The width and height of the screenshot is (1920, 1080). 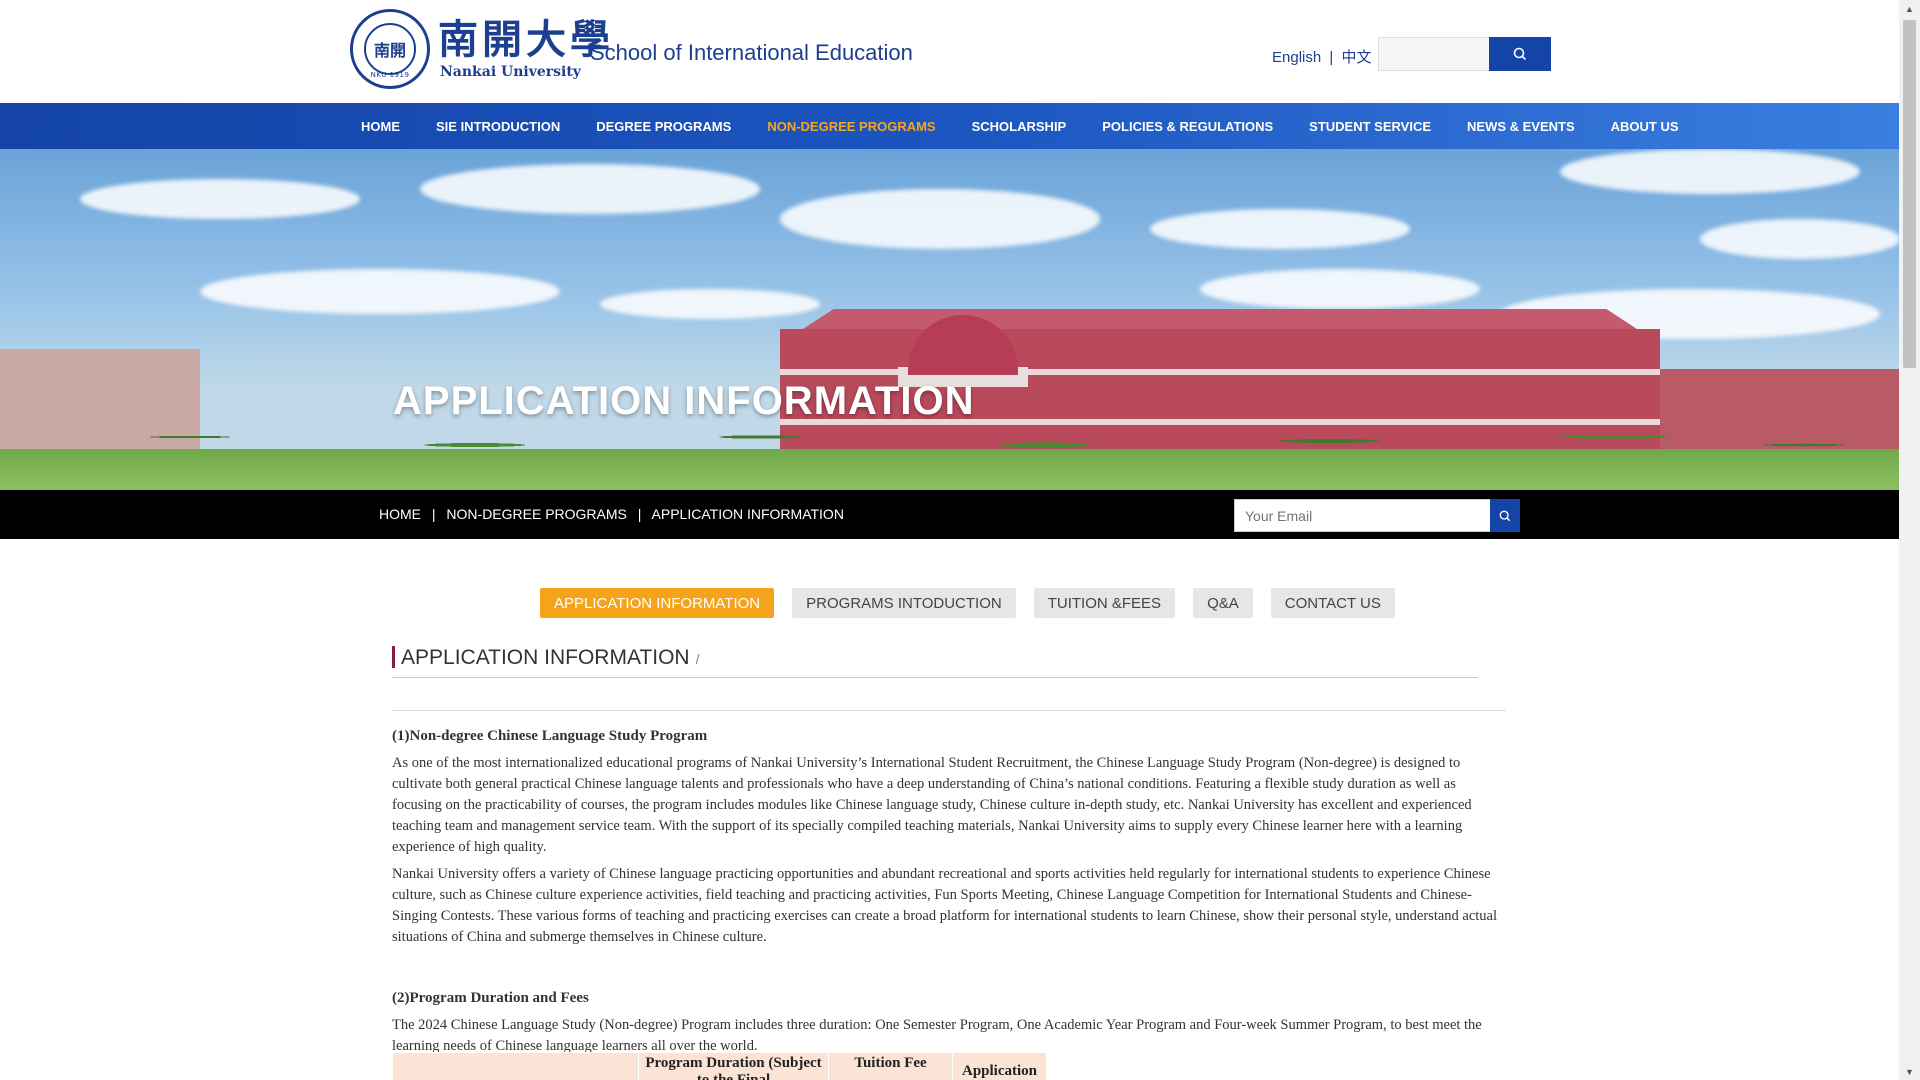 I want to click on header-search-button, so click(x=1520, y=54).